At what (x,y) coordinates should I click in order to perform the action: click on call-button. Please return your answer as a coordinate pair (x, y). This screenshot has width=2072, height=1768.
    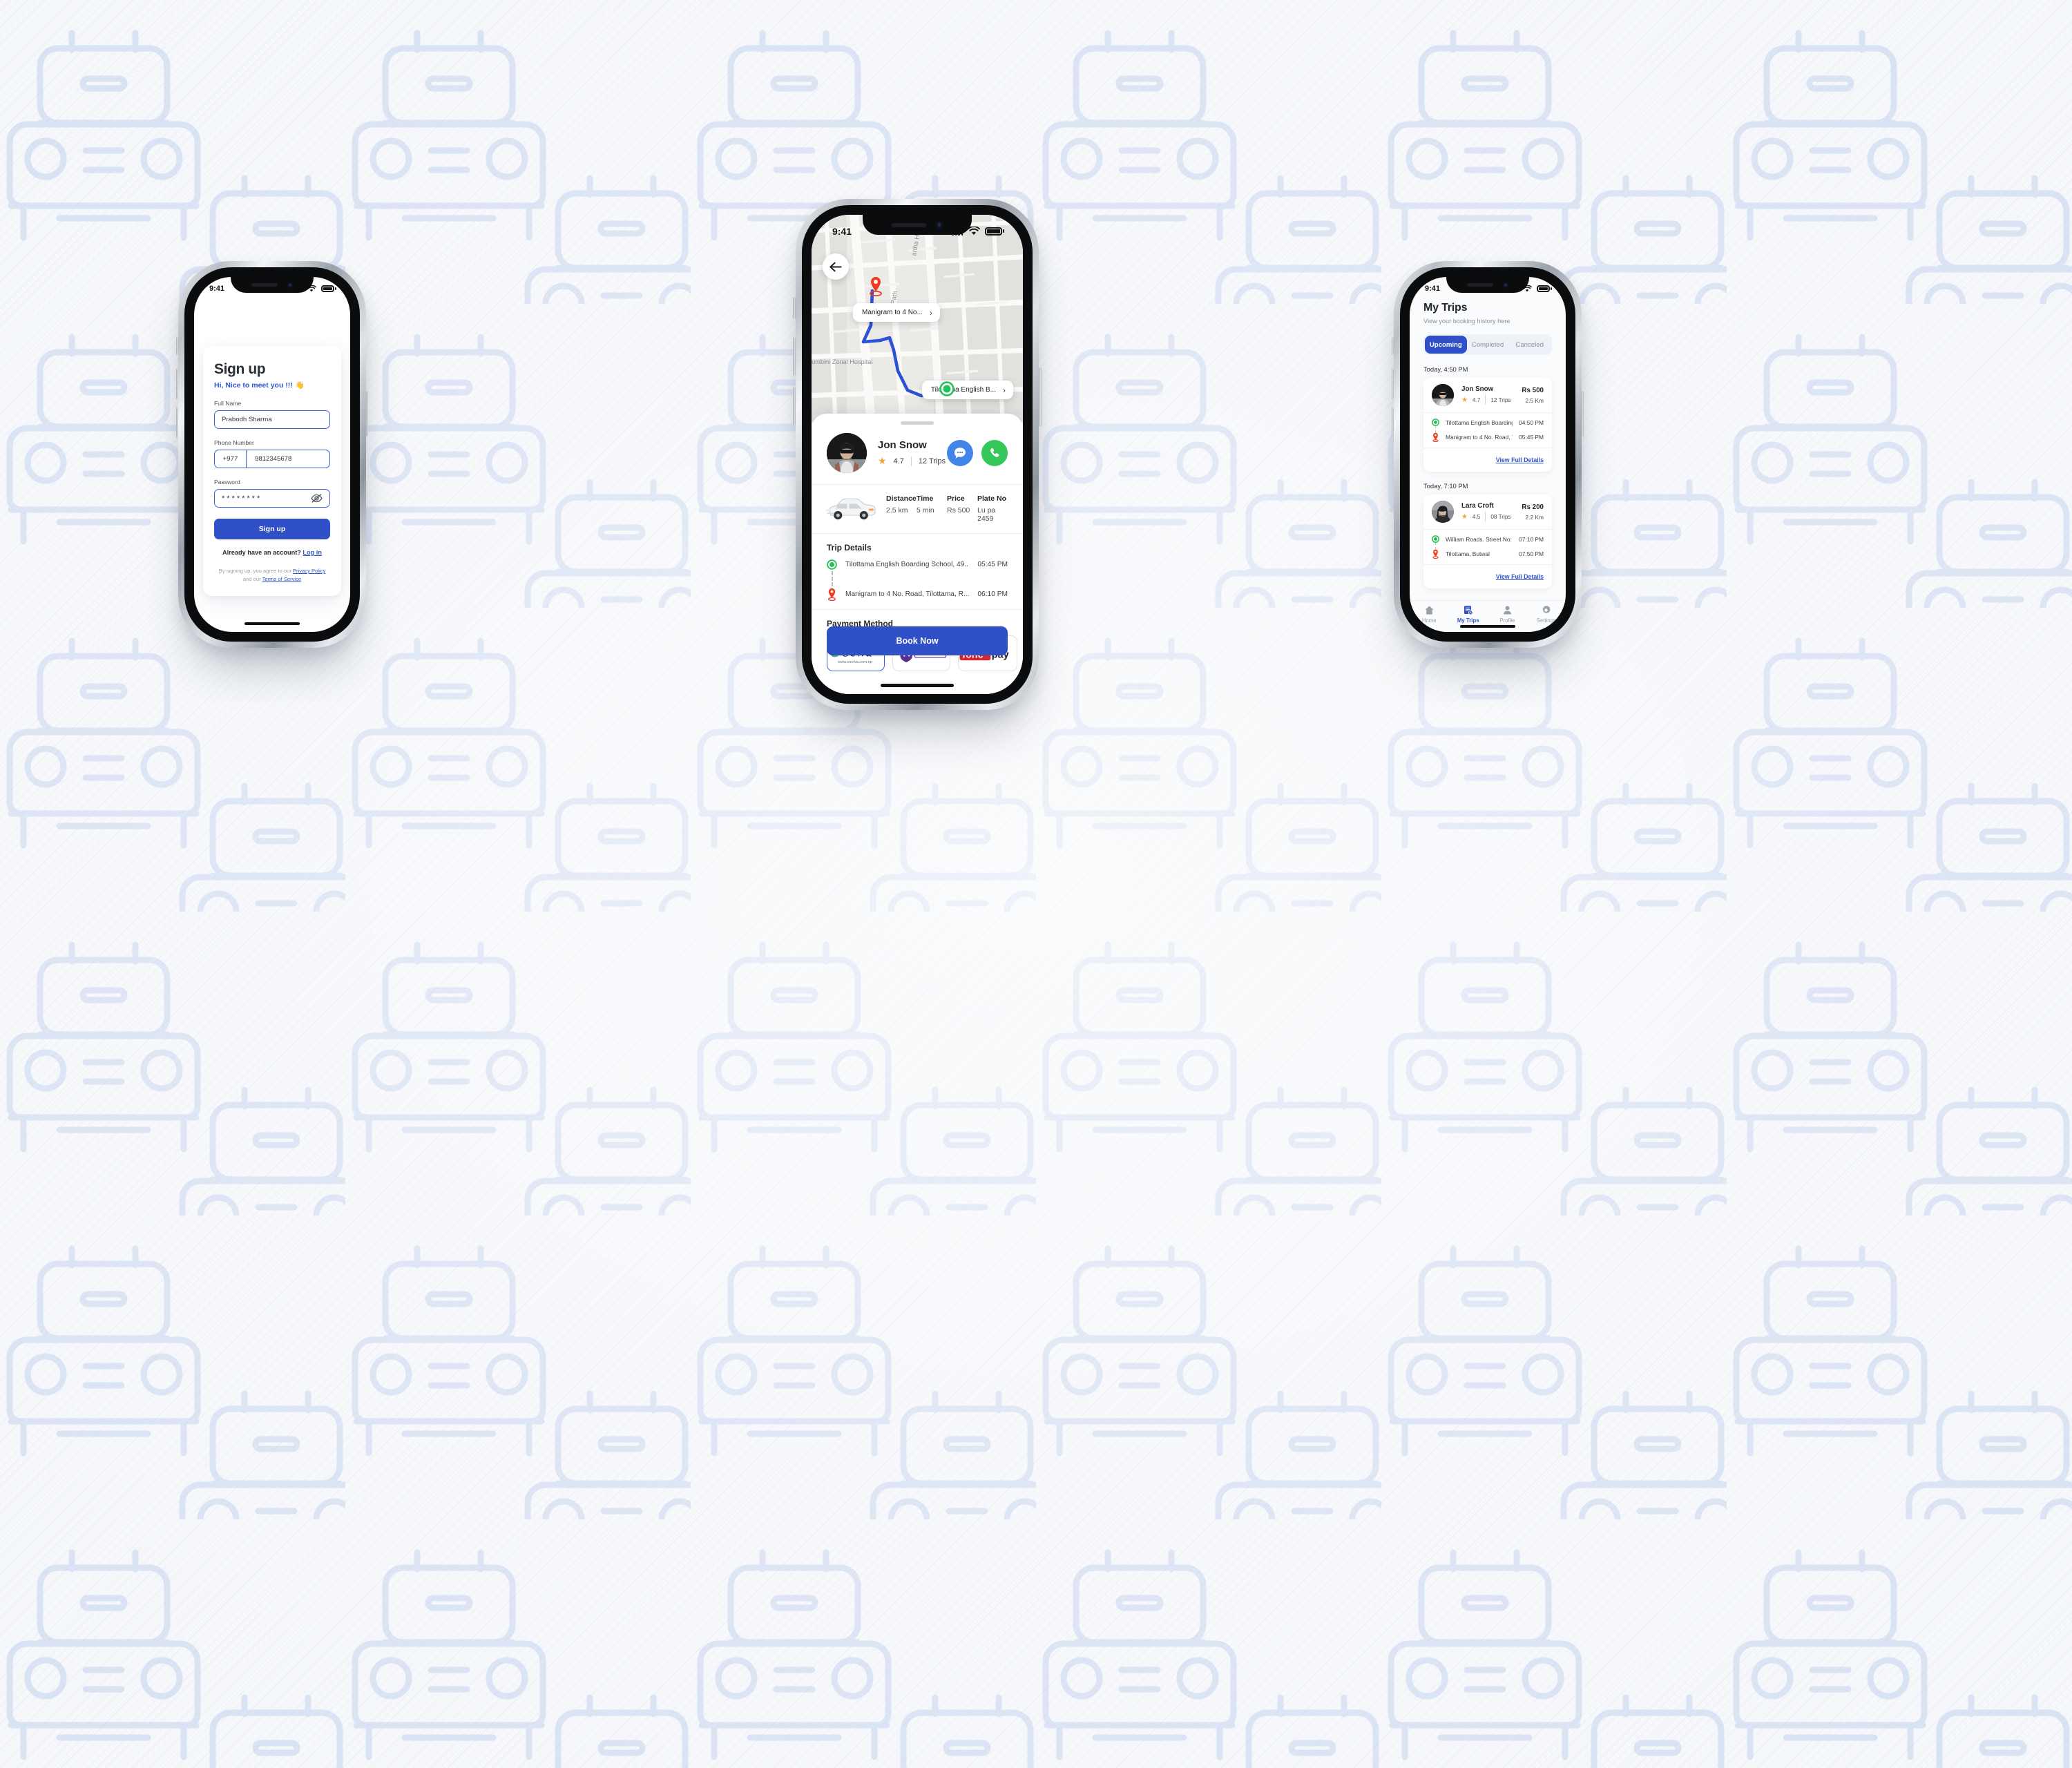
    Looking at the image, I should click on (994, 453).